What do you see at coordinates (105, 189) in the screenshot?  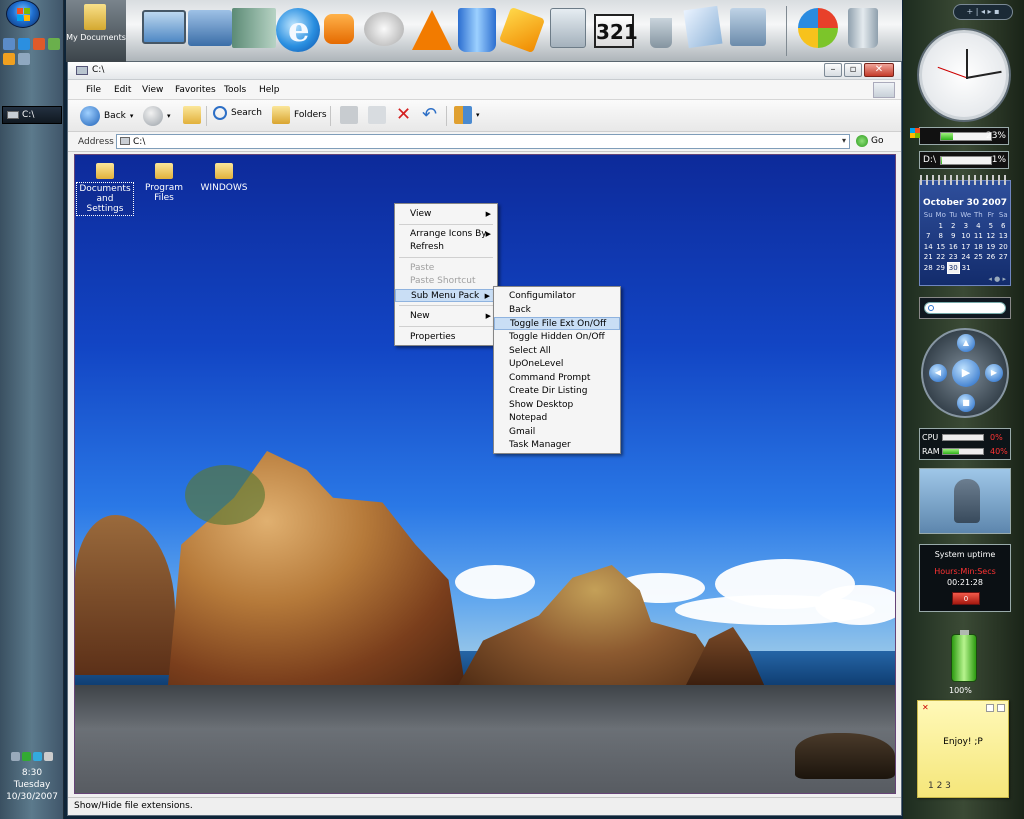 I see `folder-documents-and-settings: Documents and Settings` at bounding box center [105, 189].